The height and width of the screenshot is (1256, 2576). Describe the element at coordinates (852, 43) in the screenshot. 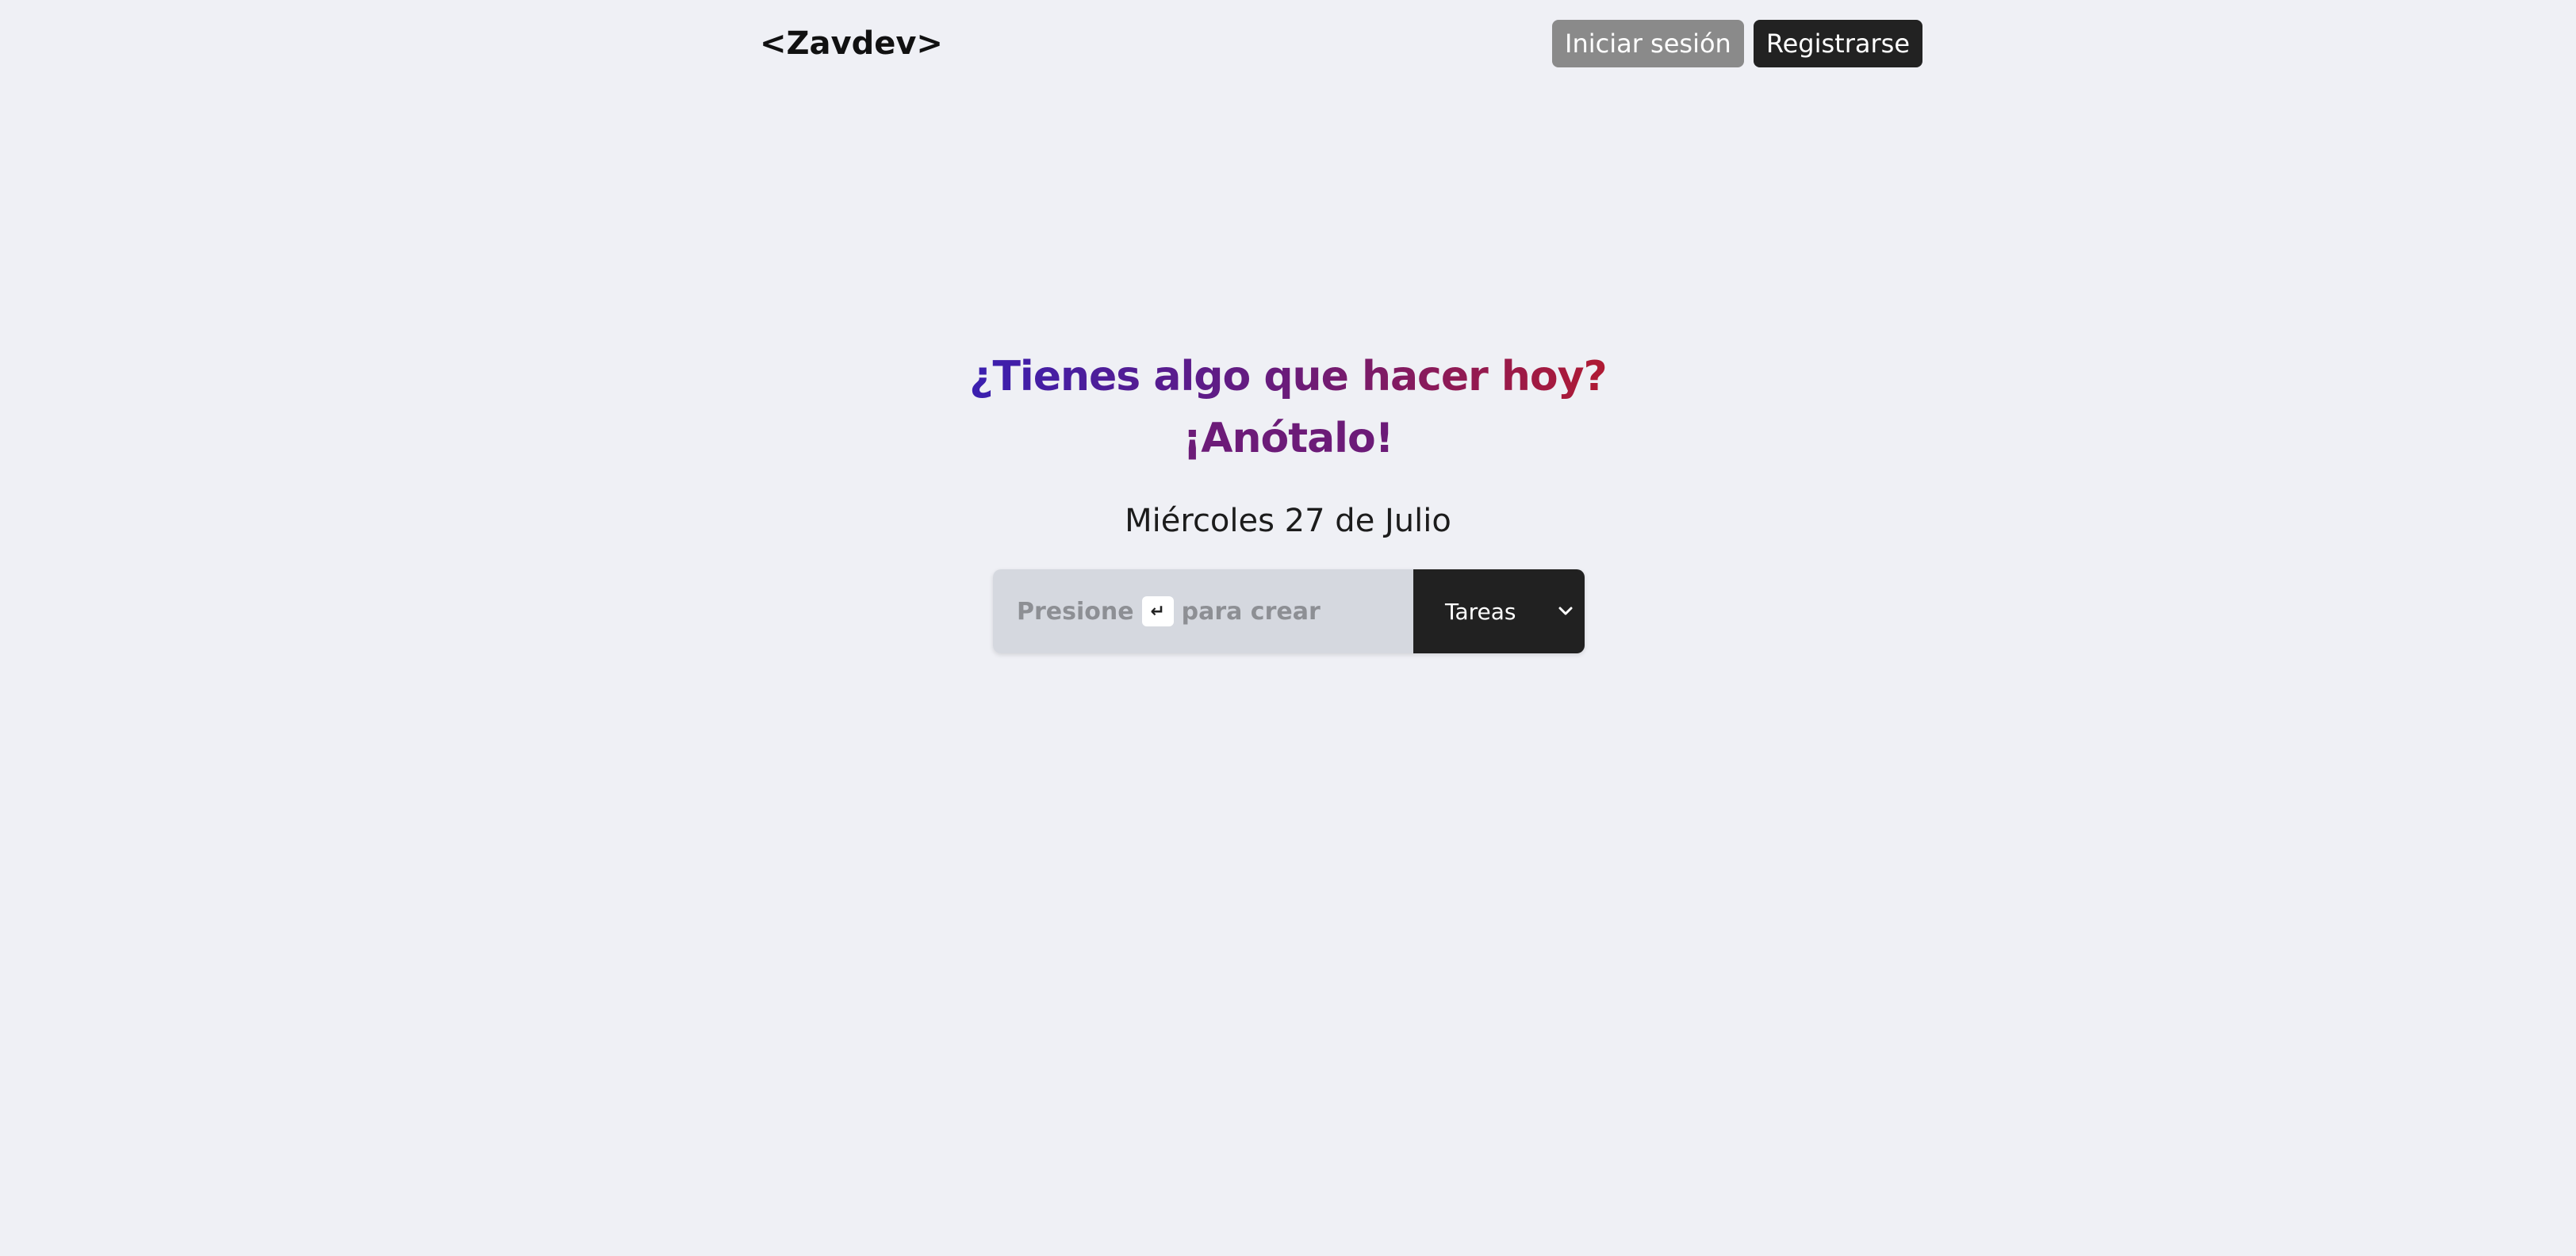

I see `logo: <Zavdev>` at that location.